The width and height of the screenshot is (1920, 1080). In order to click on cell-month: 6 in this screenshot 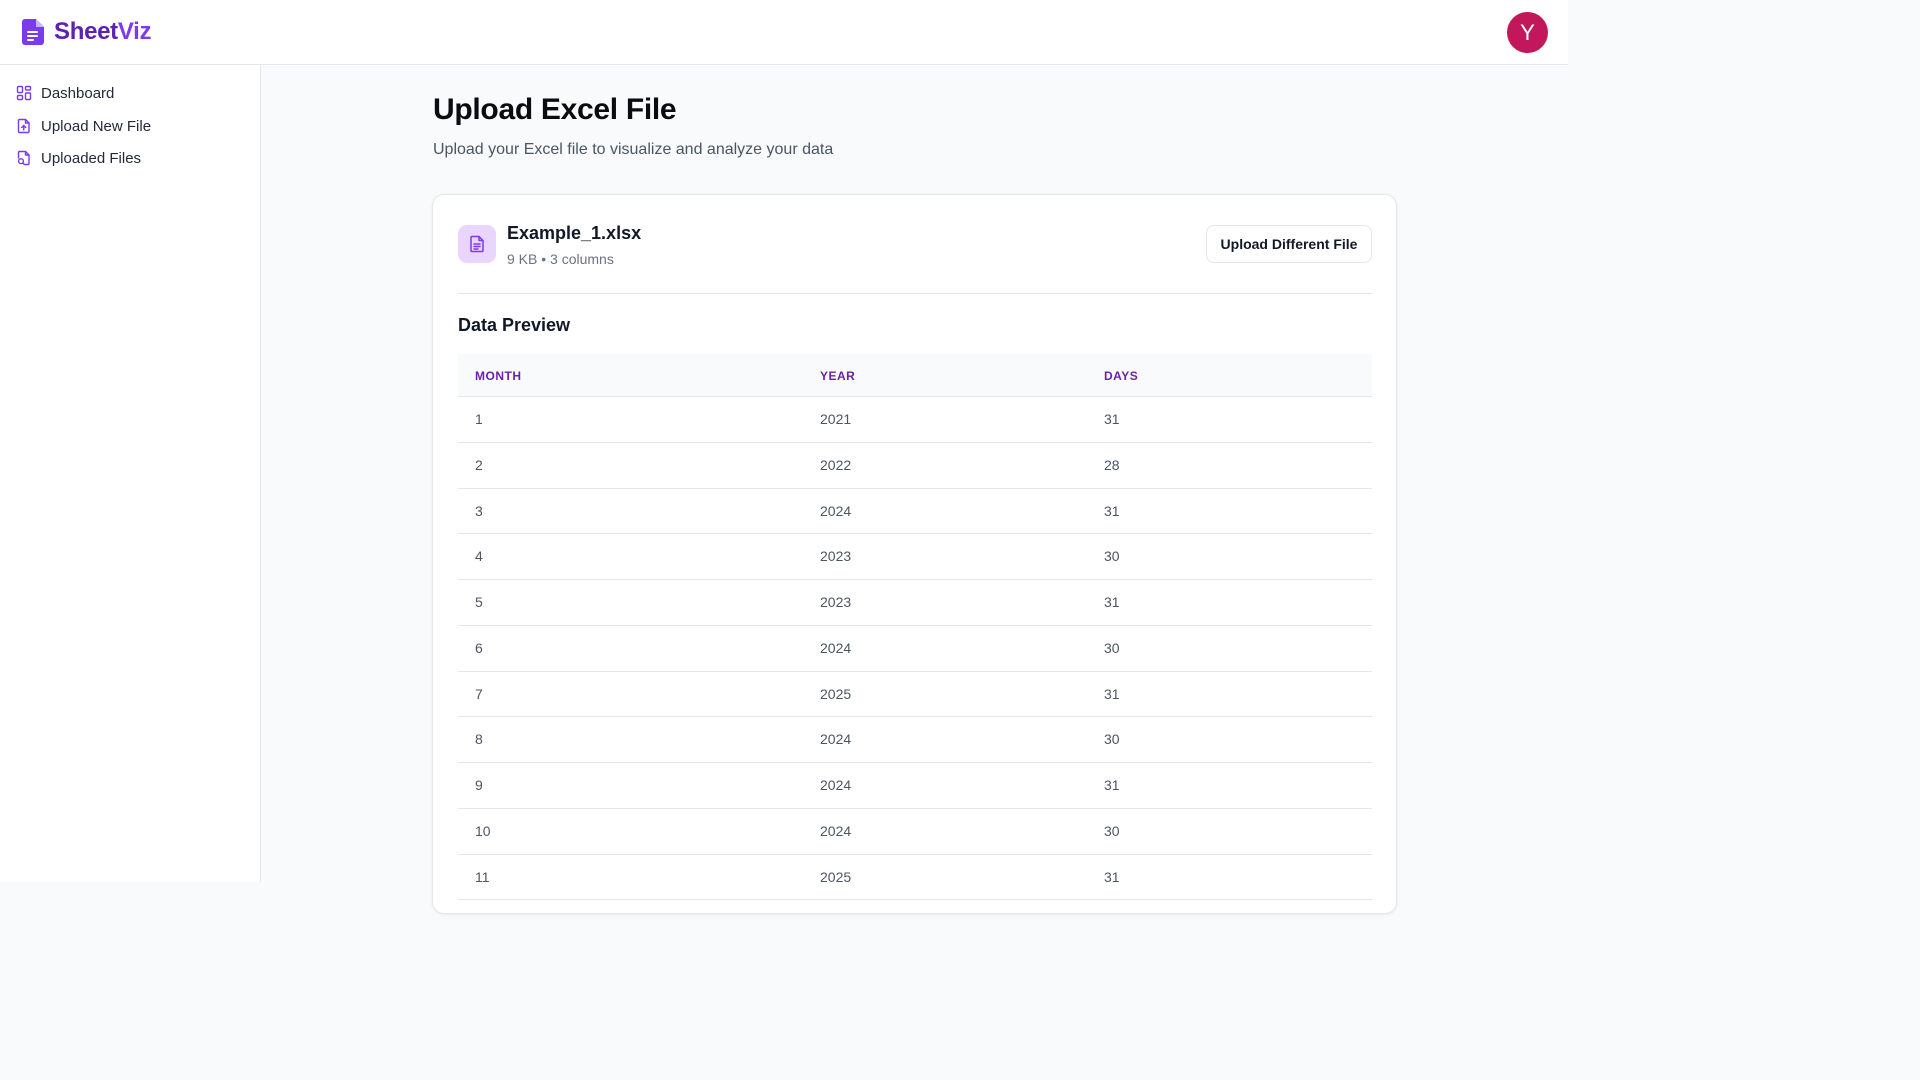, I will do `click(479, 647)`.